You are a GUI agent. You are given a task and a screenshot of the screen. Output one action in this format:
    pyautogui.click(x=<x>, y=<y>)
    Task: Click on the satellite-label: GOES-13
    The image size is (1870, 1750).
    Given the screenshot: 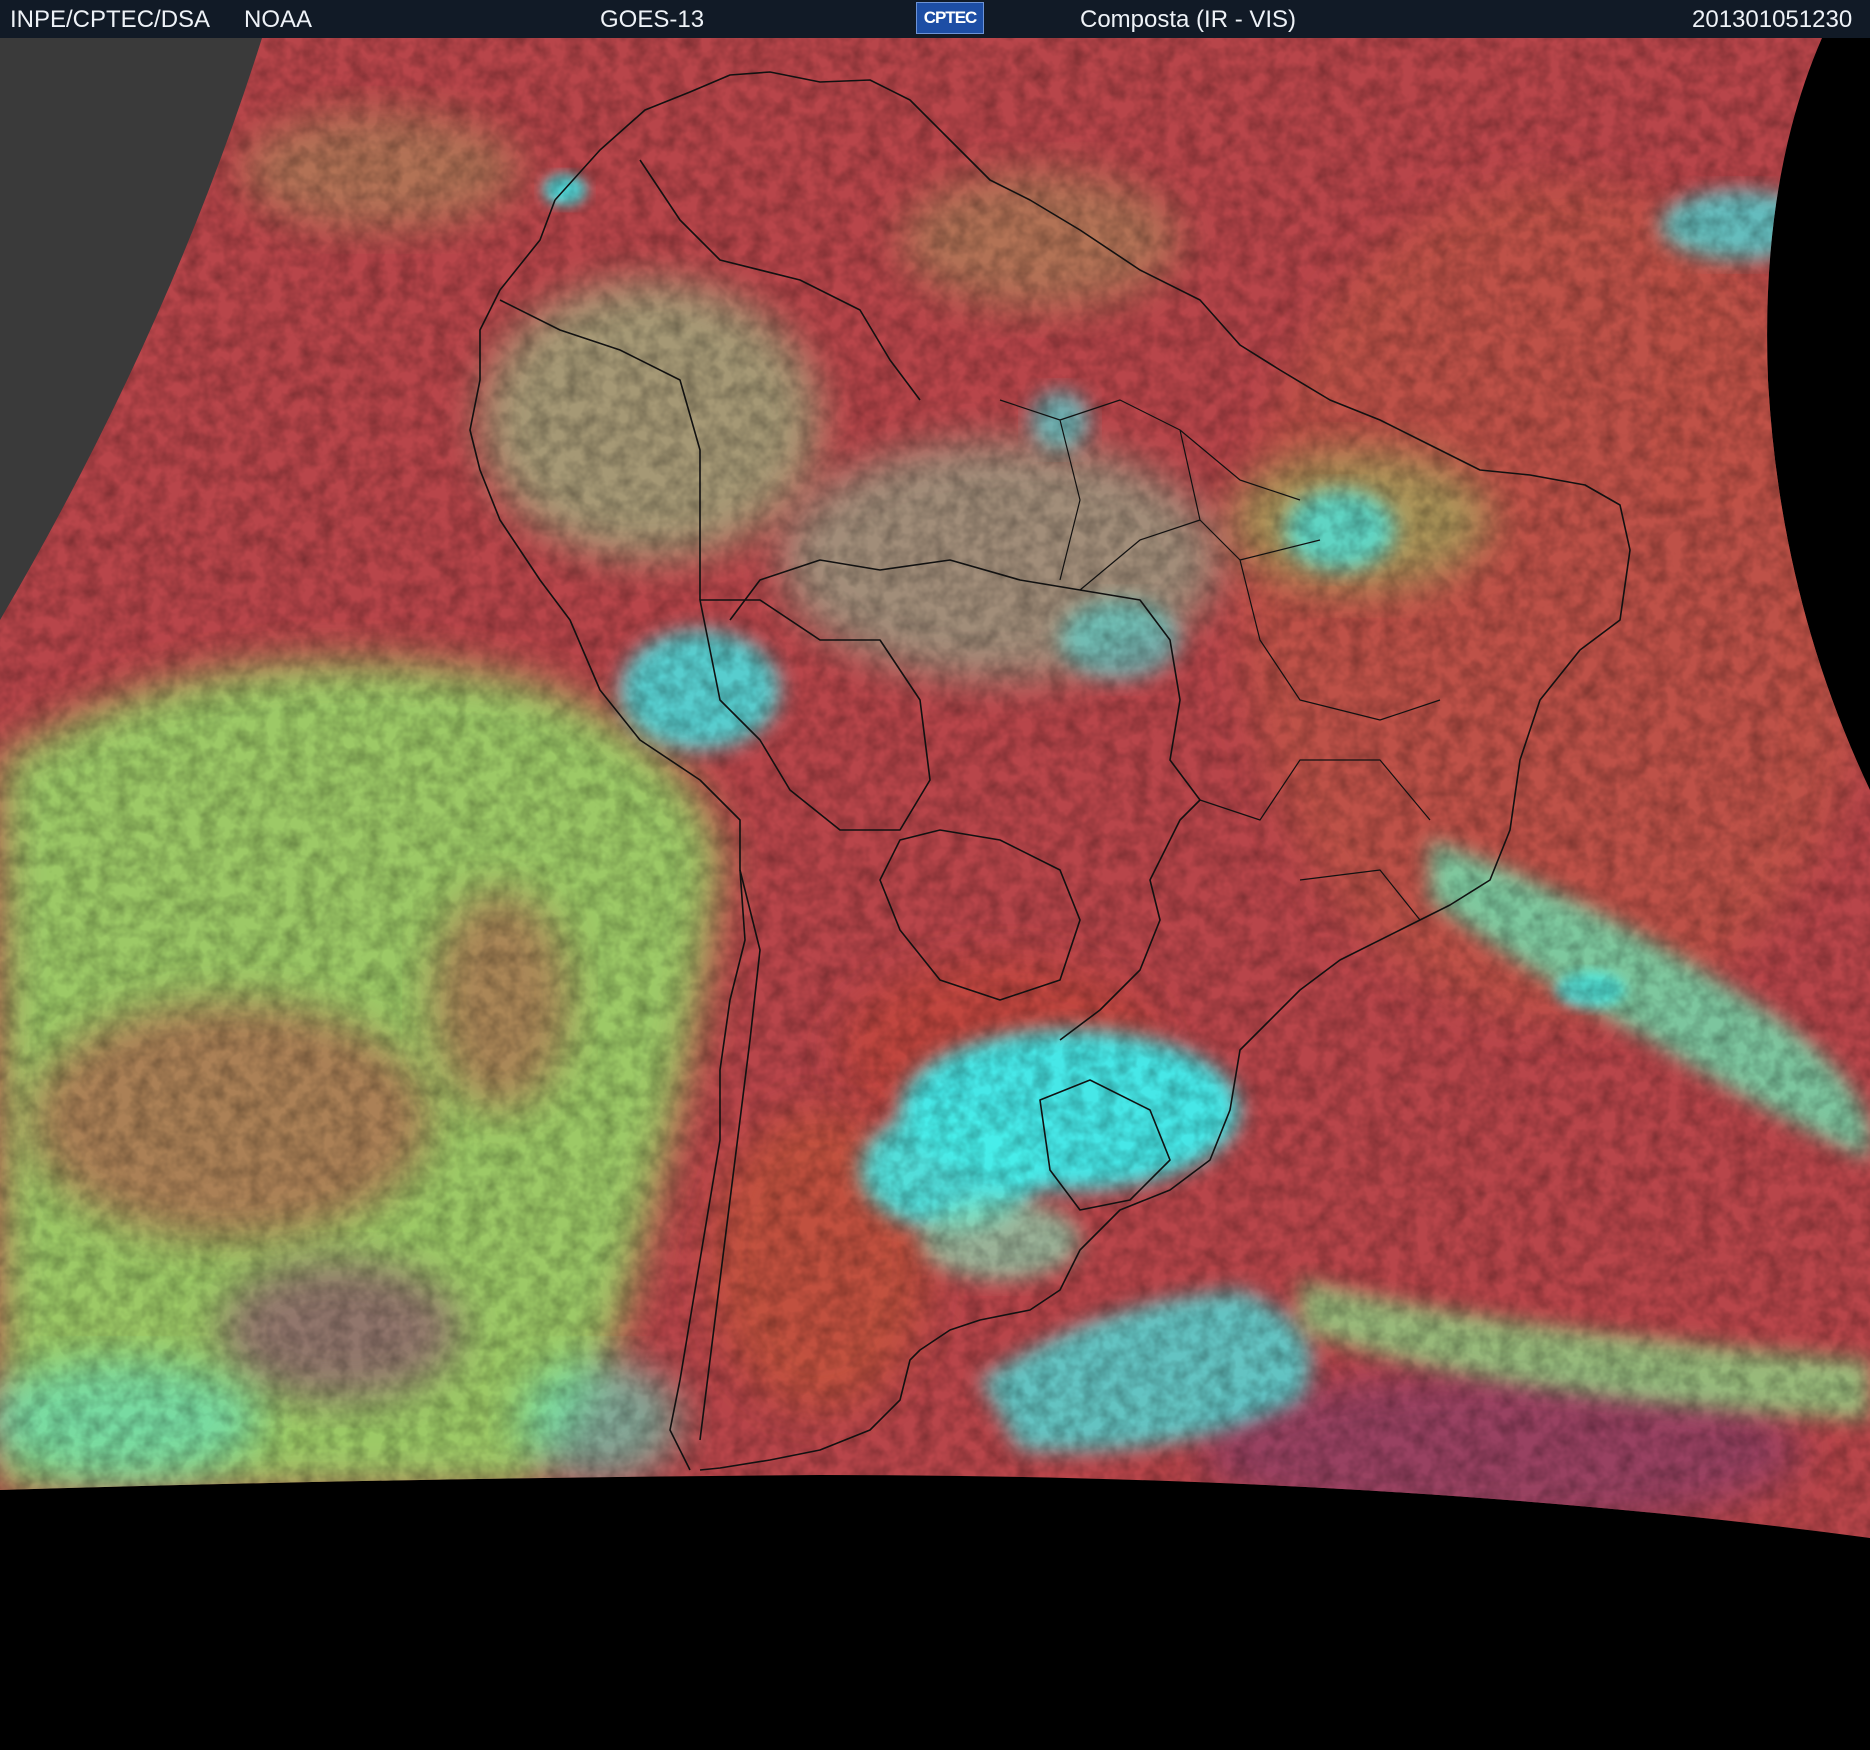 What is the action you would take?
    pyautogui.click(x=652, y=19)
    